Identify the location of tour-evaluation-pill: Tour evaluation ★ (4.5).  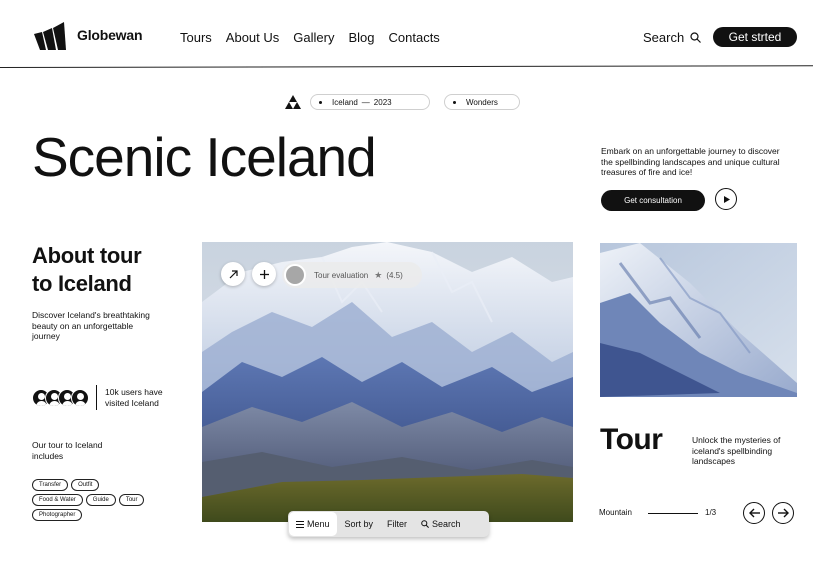
(352, 275).